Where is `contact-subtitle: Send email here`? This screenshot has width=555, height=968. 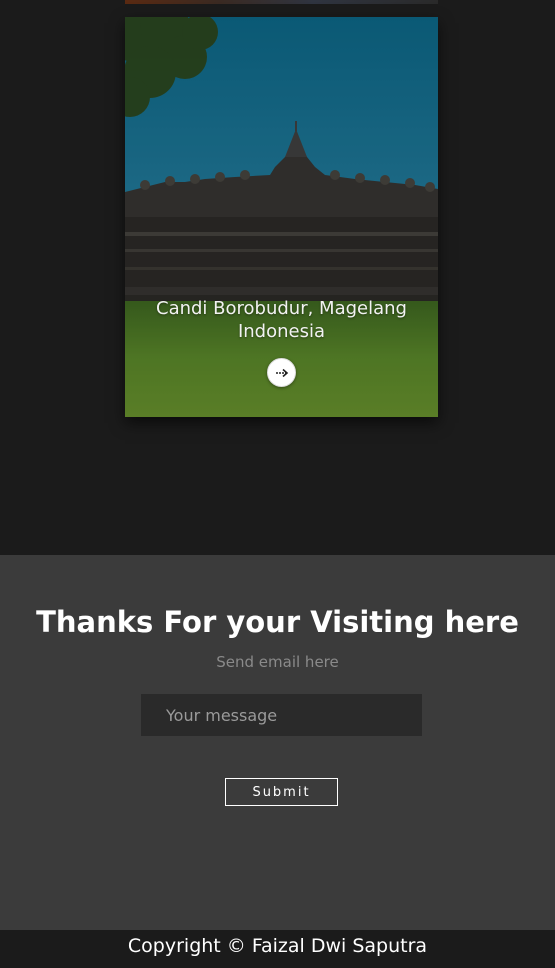
contact-subtitle: Send email here is located at coordinates (277, 662).